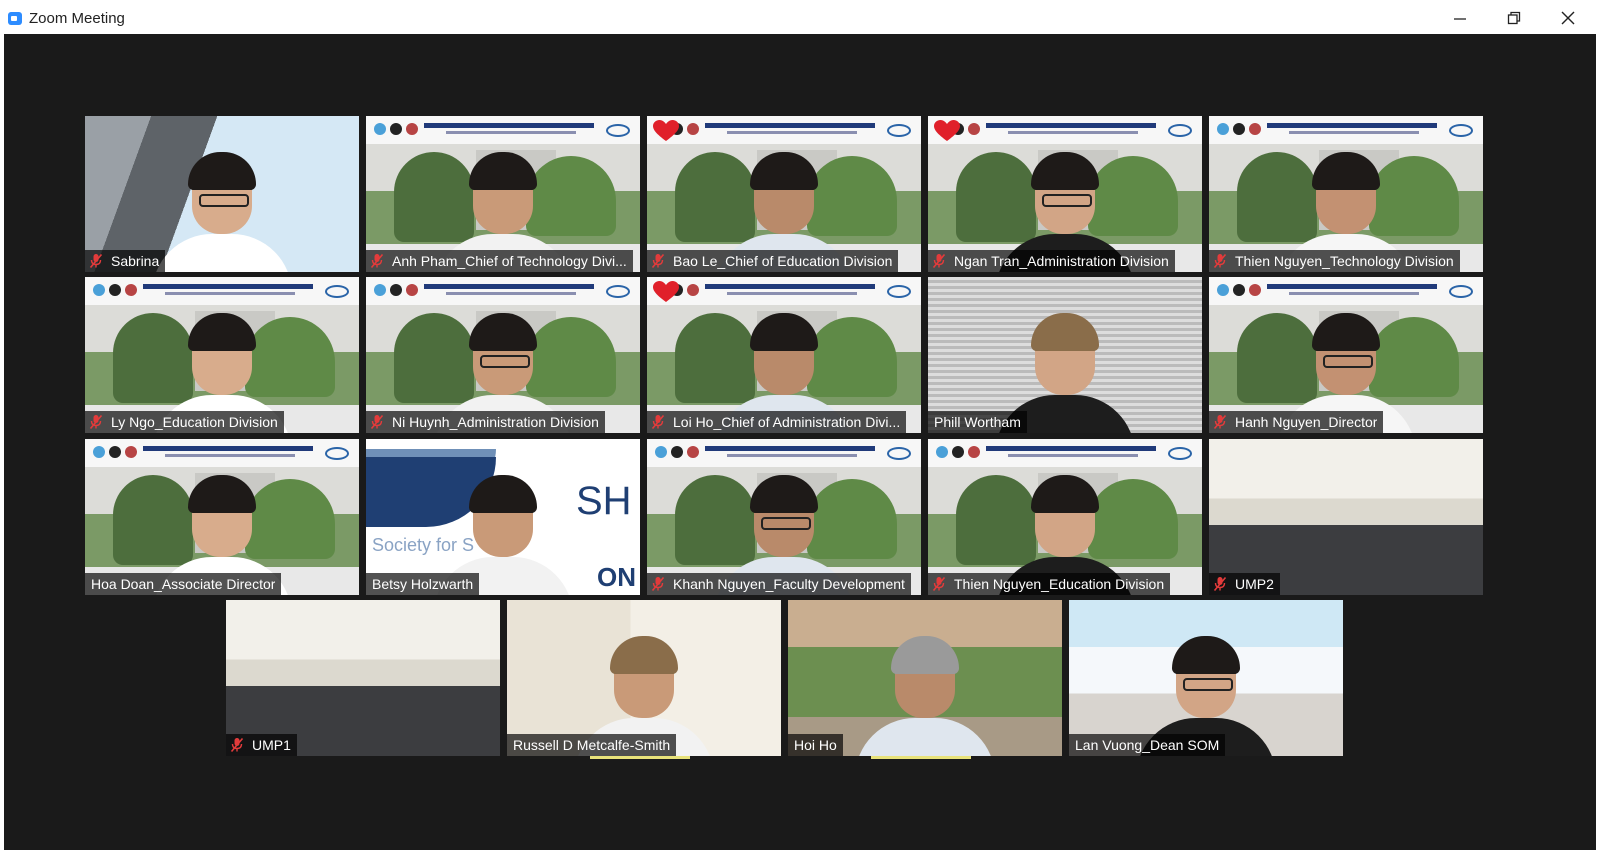  I want to click on video-tile: Thien Nguyen_Education Division, so click(1065, 517).